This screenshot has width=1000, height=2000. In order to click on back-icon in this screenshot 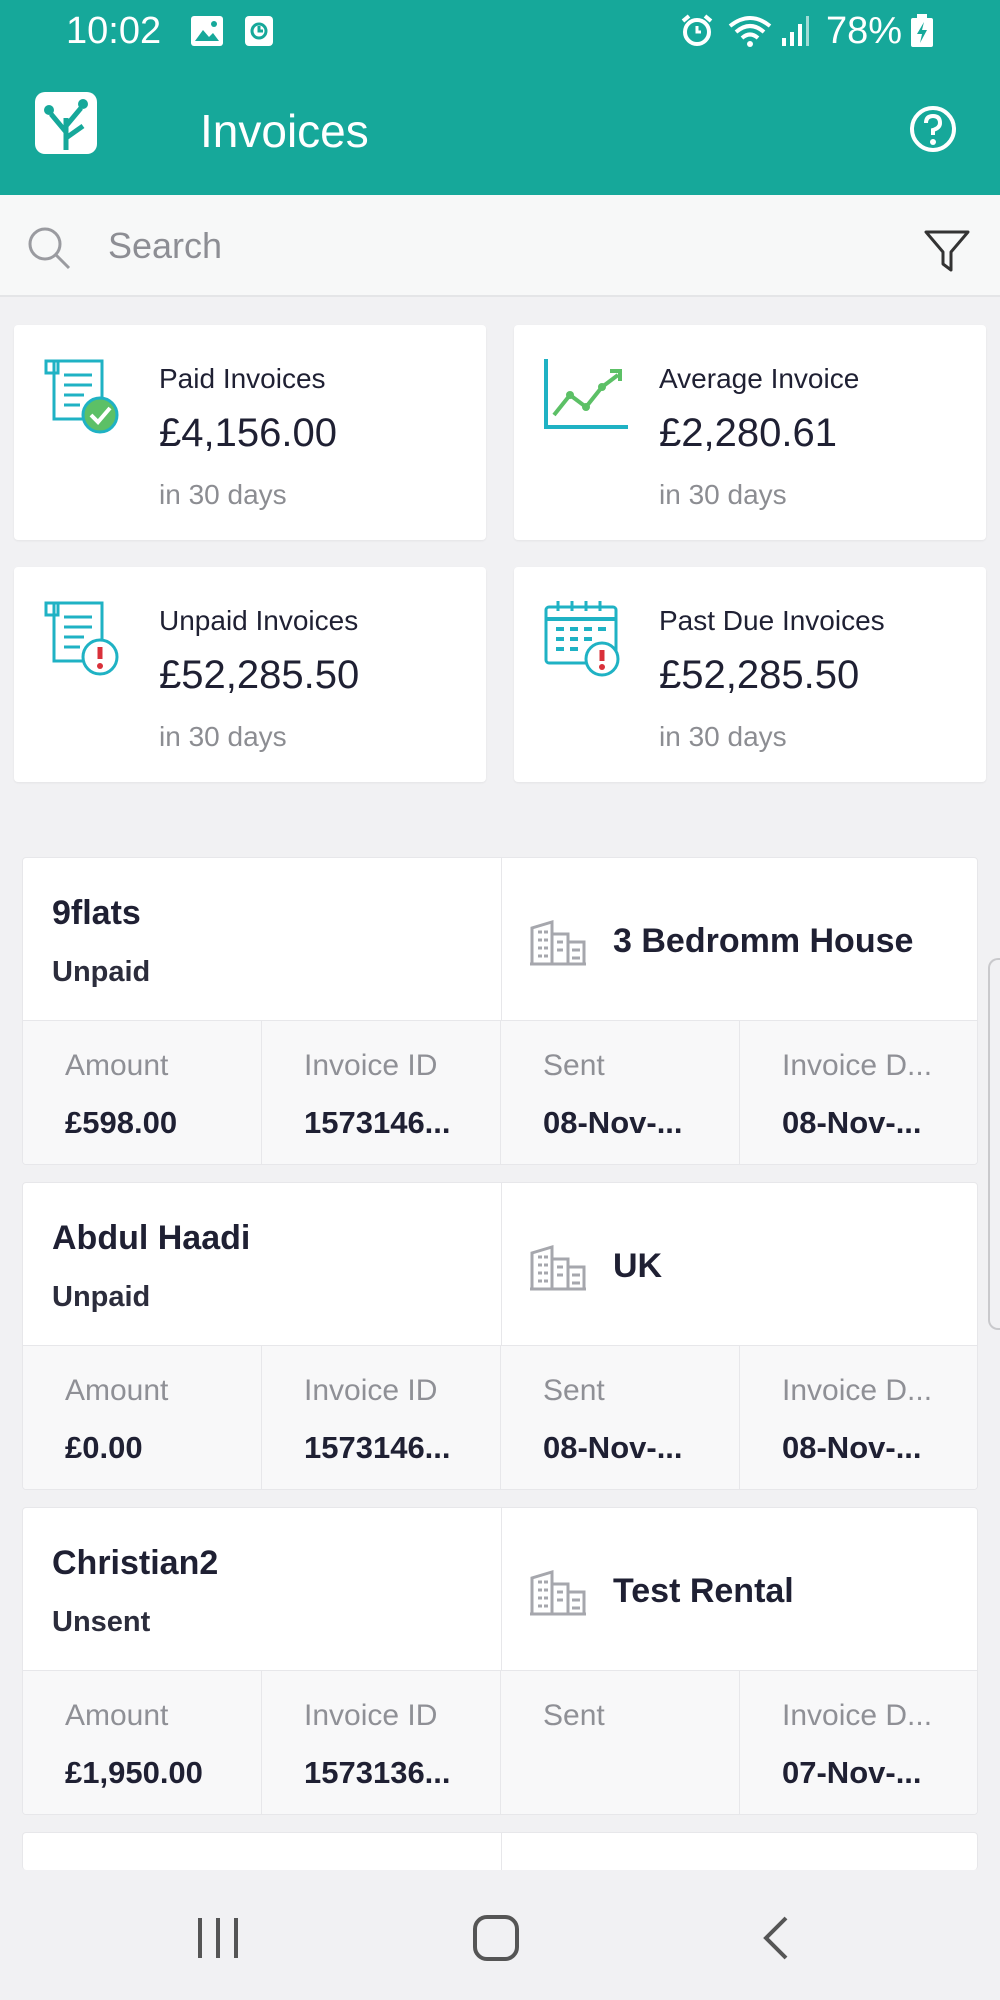, I will do `click(778, 1938)`.